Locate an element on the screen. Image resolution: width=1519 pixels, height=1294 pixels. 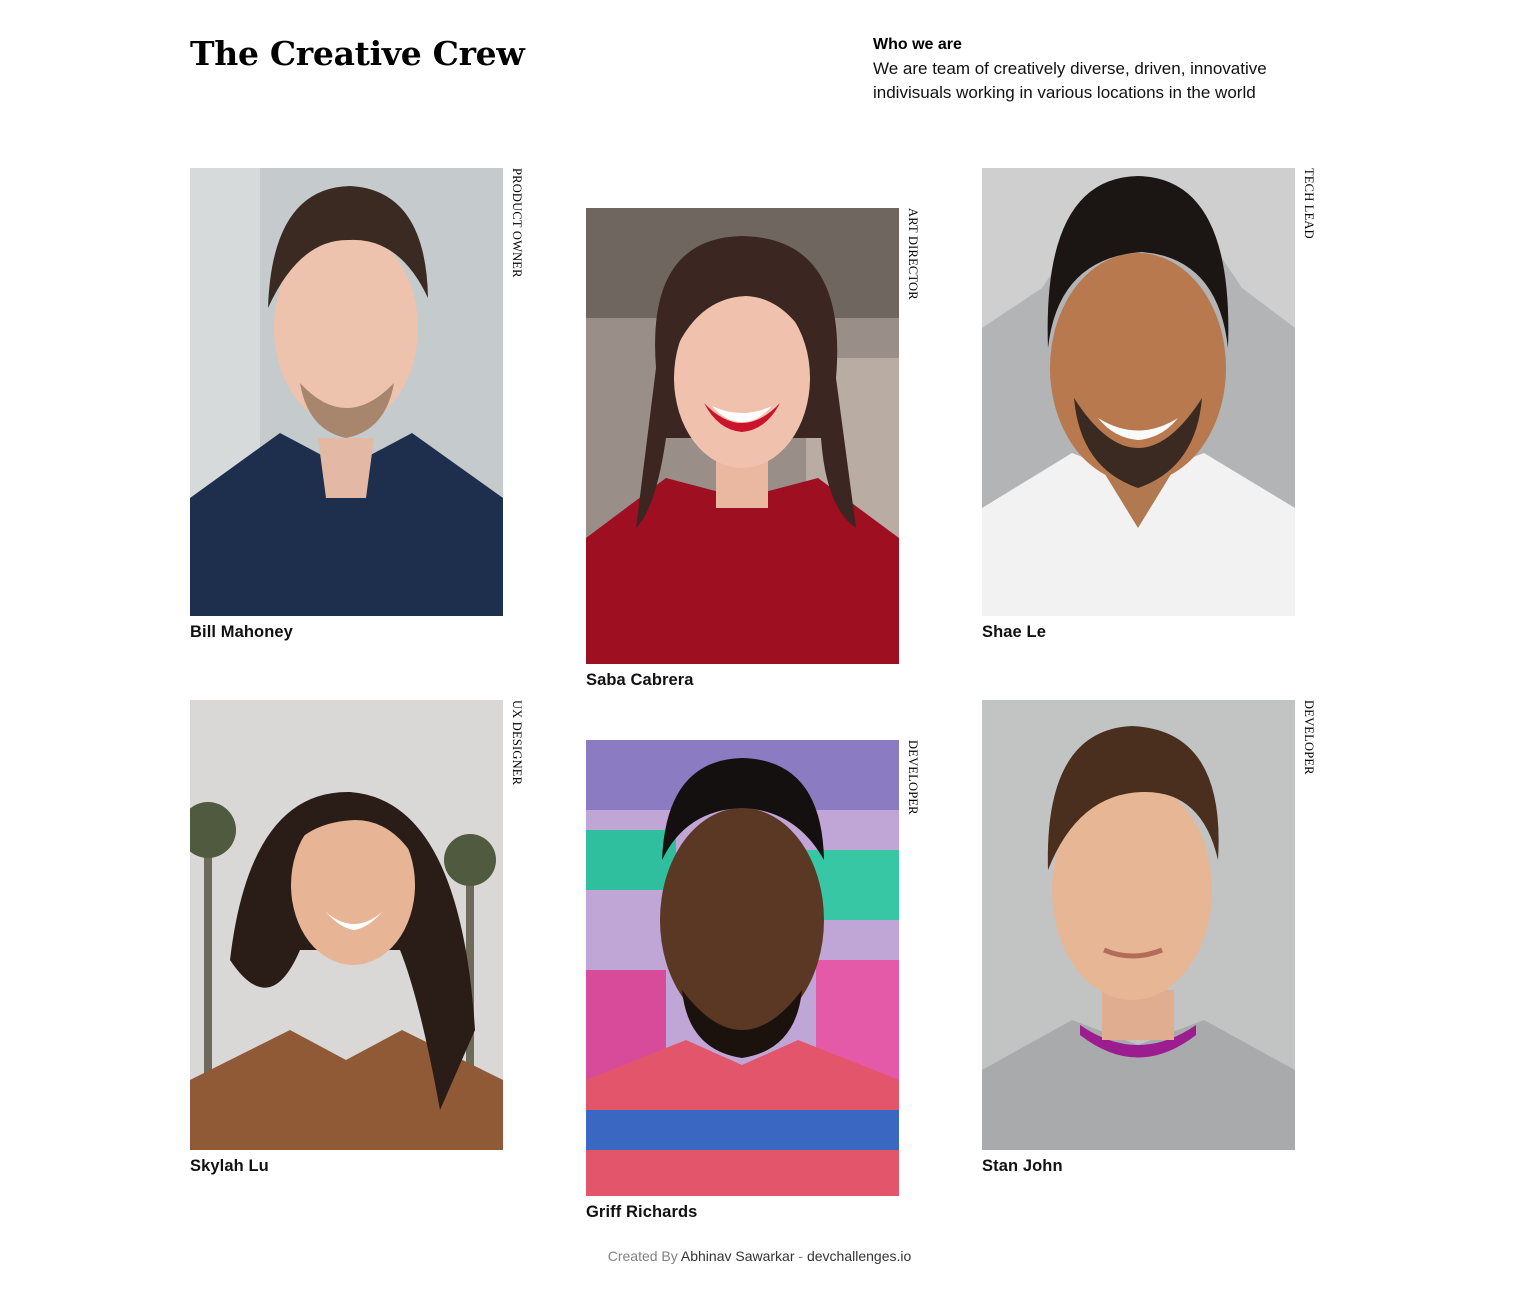
member-name: Skylah Lu is located at coordinates (229, 1166).